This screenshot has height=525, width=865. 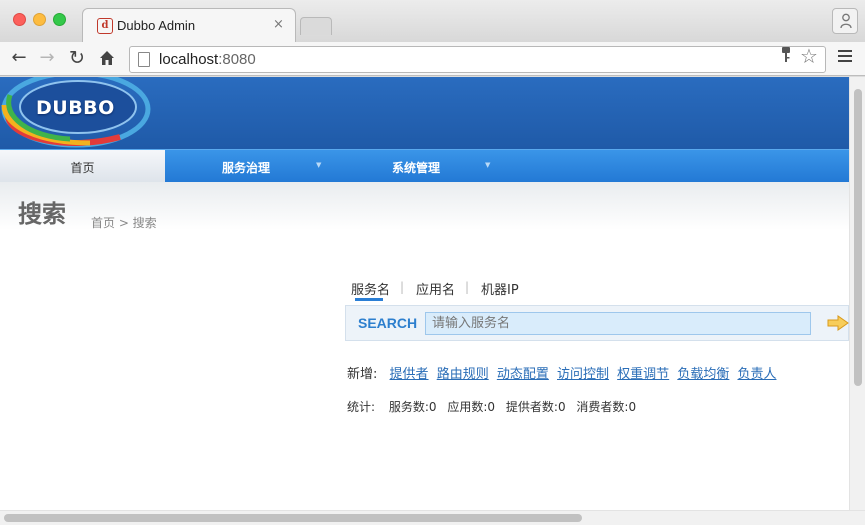 I want to click on tab-title: Dubbo Admin, so click(x=156, y=25).